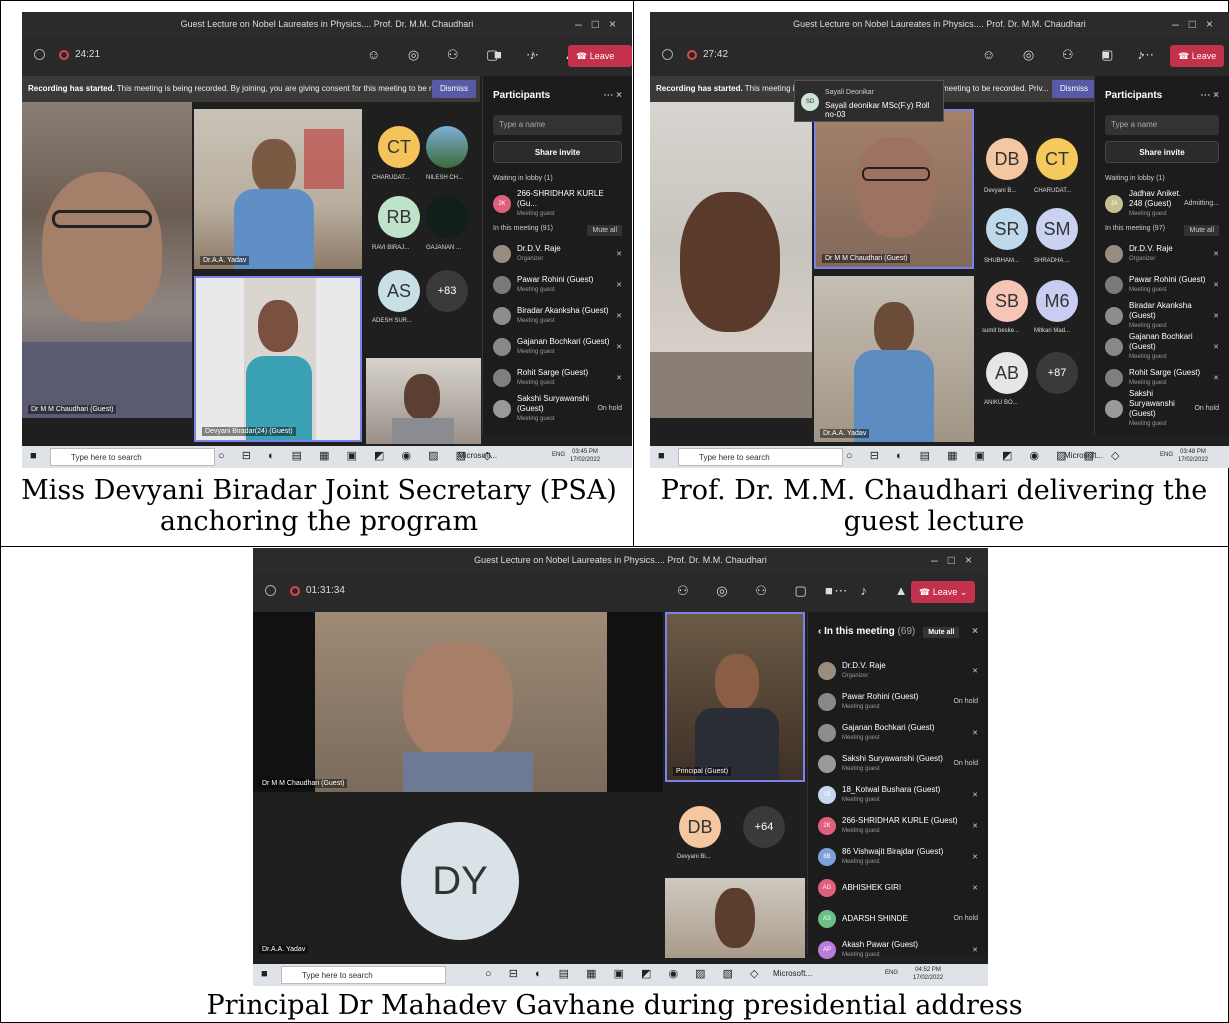  I want to click on participant-name: Biradar Akanksha (Guest) Meeting guest, so click(1160, 314).